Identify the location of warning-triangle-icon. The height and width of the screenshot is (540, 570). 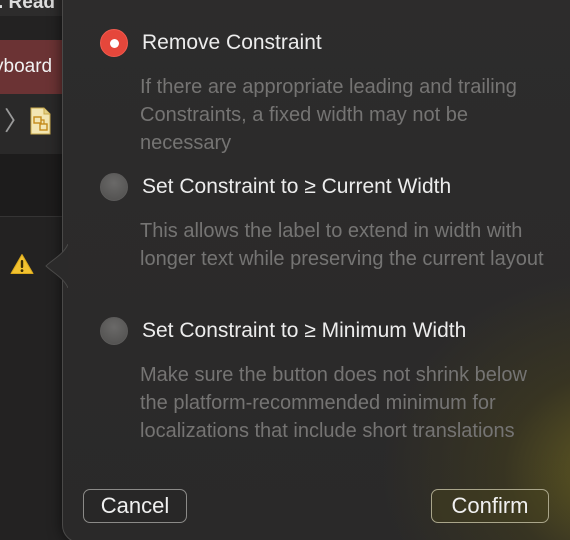
(22, 264).